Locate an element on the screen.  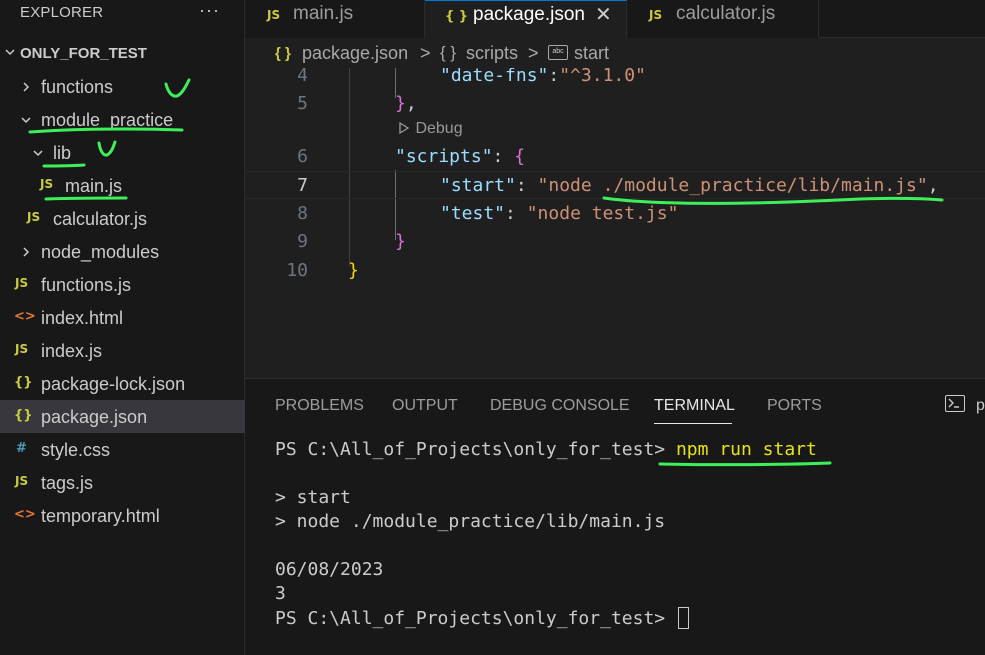
tree-item-label: temporary.html is located at coordinates (100, 516).